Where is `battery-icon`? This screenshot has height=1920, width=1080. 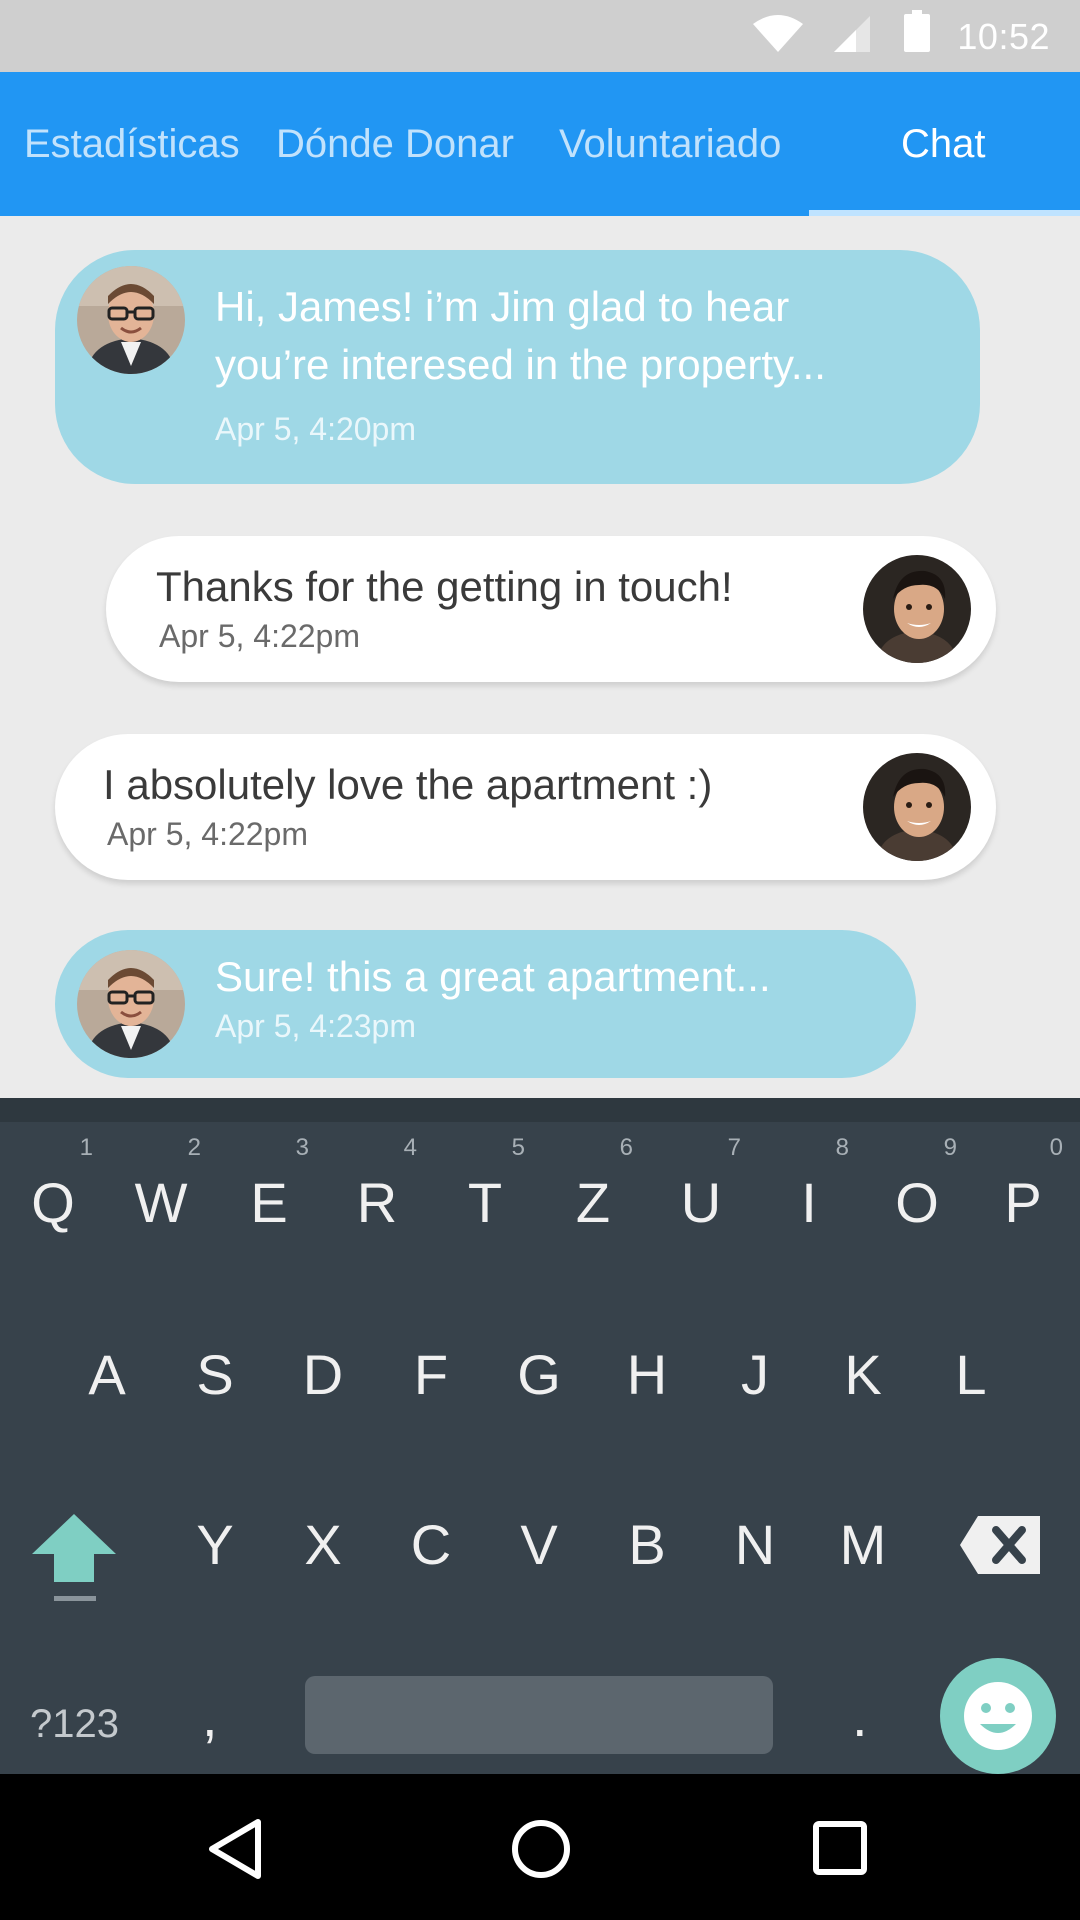
battery-icon is located at coordinates (917, 31).